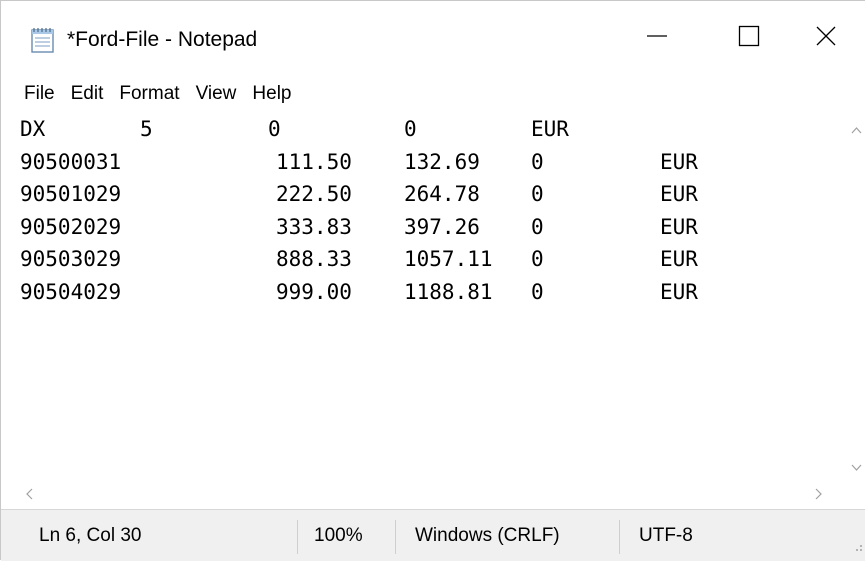 This screenshot has height=562, width=866. Describe the element at coordinates (33, 129) in the screenshot. I see `line-field-code: DX` at that location.